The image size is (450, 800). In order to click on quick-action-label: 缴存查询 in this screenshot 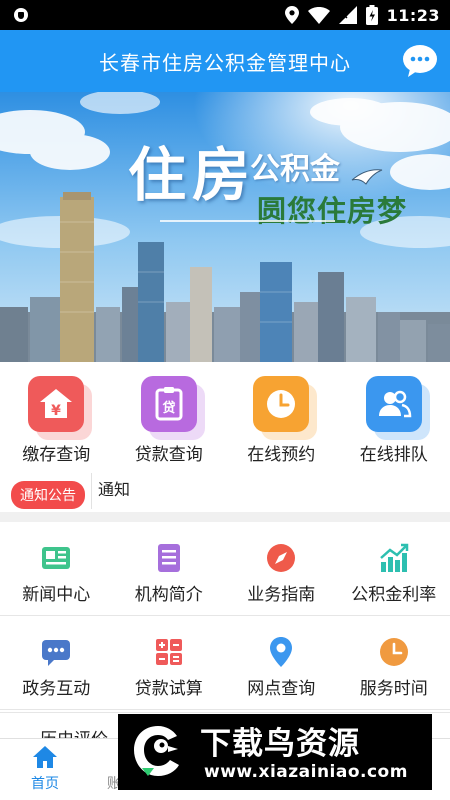, I will do `click(56, 455)`.